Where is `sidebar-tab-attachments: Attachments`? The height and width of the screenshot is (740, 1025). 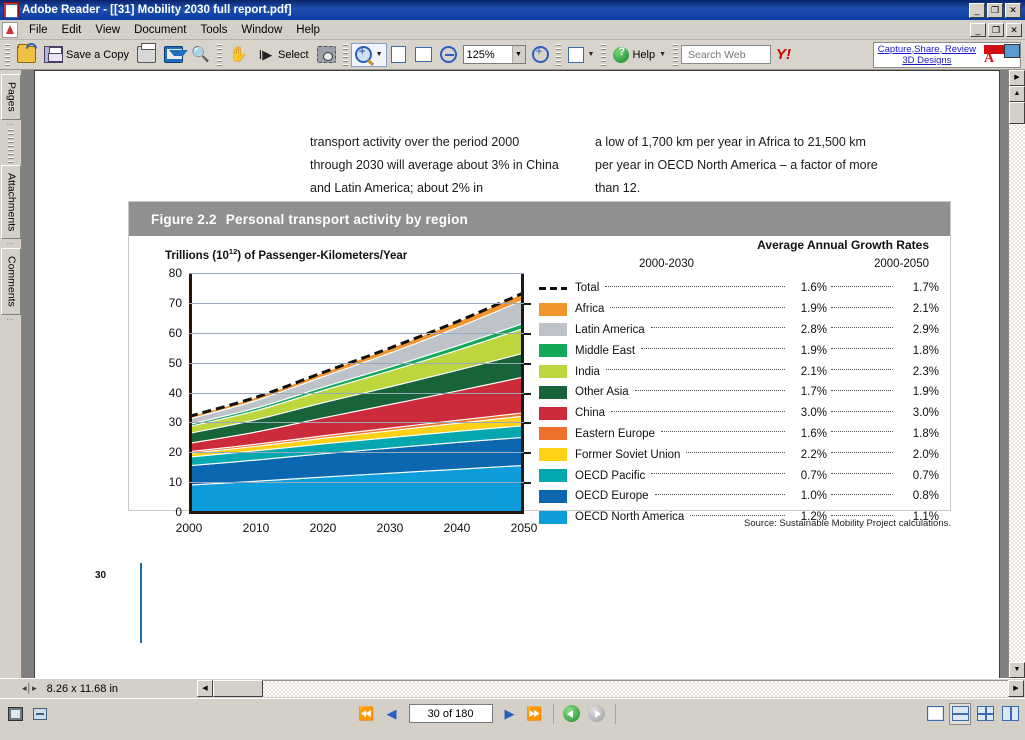
sidebar-tab-attachments: Attachments is located at coordinates (10, 202).